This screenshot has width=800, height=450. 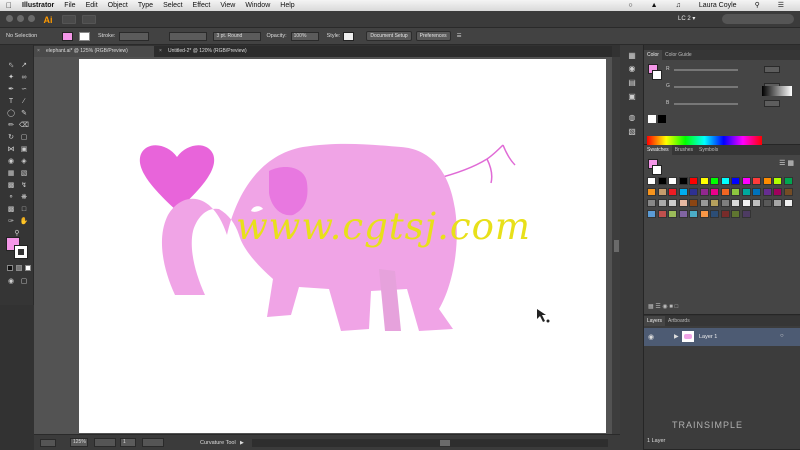 What do you see at coordinates (24, 101) in the screenshot?
I see `line-tool-icon: ∕` at bounding box center [24, 101].